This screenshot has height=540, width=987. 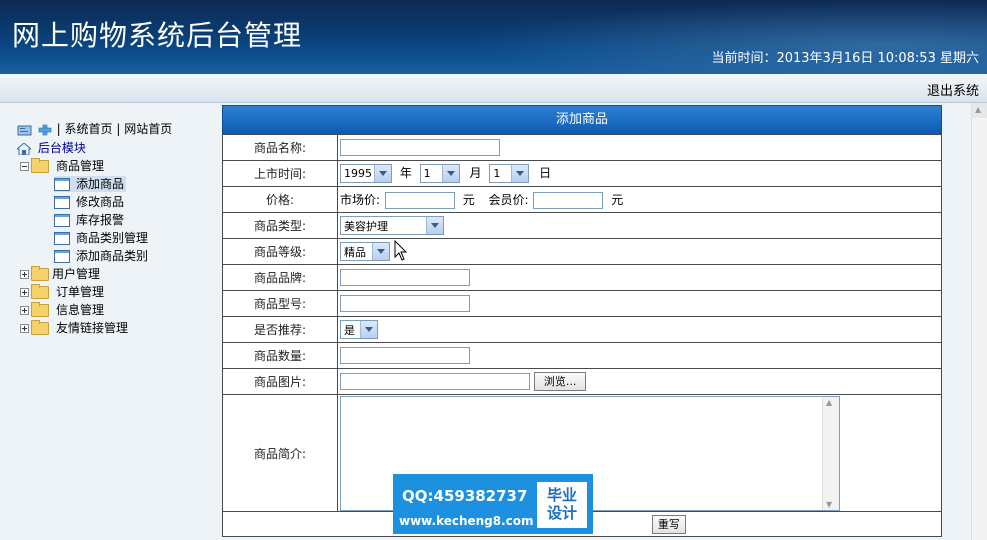 I want to click on tree-group-orders: 订单管理, so click(x=62, y=292).